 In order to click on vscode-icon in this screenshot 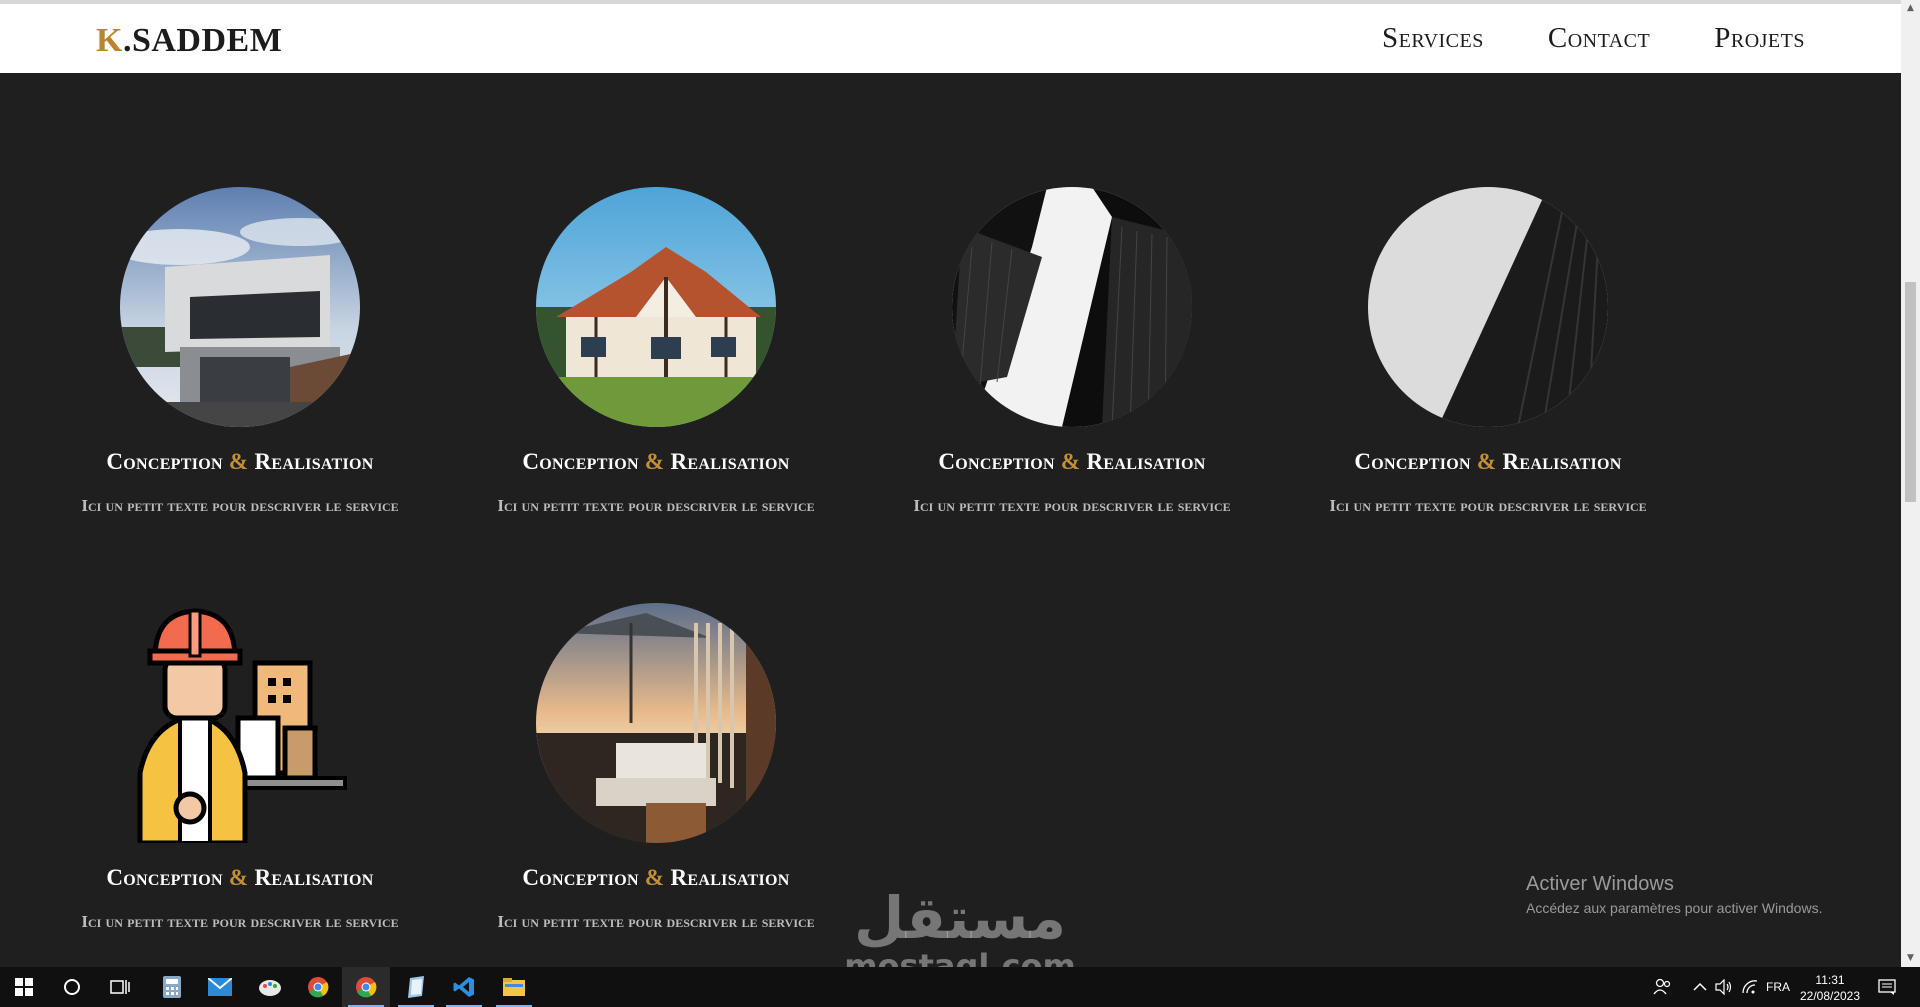, I will do `click(464, 987)`.